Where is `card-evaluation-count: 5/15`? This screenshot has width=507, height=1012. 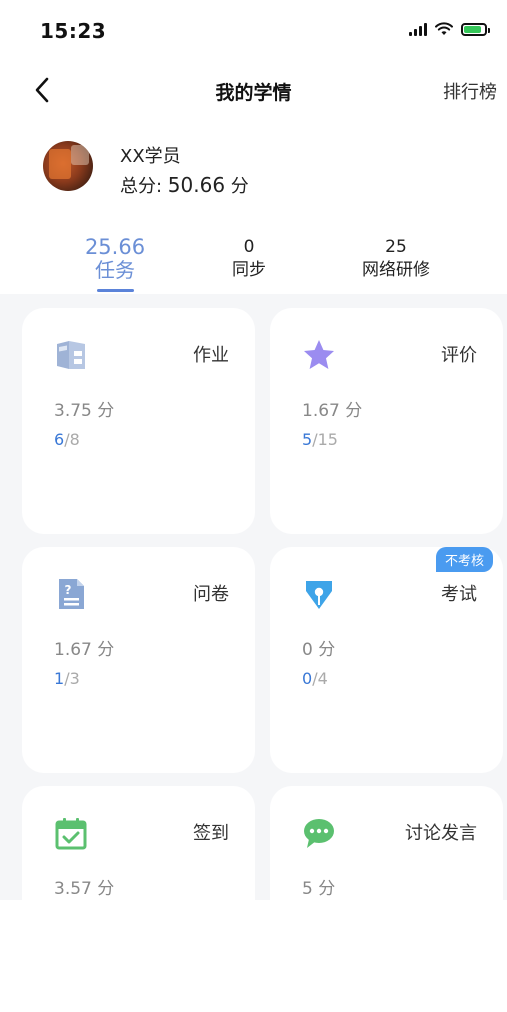 card-evaluation-count: 5/15 is located at coordinates (320, 439).